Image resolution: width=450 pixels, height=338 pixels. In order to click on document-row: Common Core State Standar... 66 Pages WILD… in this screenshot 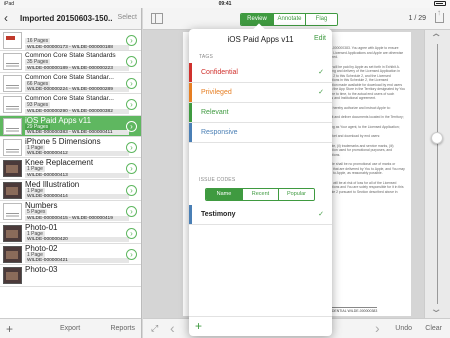, I will do `click(70, 84)`.